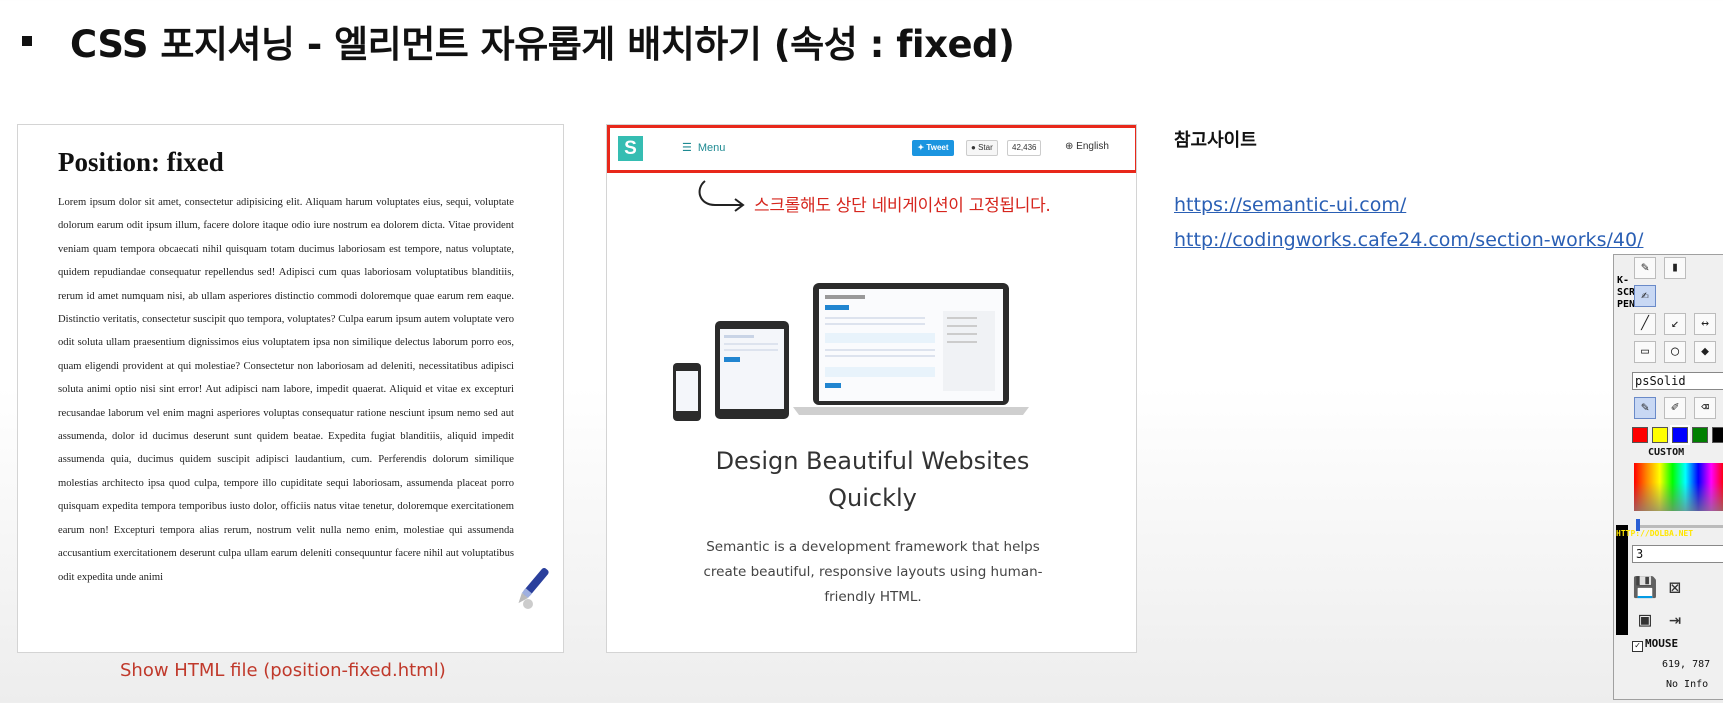 Image resolution: width=1723 pixels, height=703 pixels. I want to click on pen-mode-icon: ✎, so click(1645, 408).